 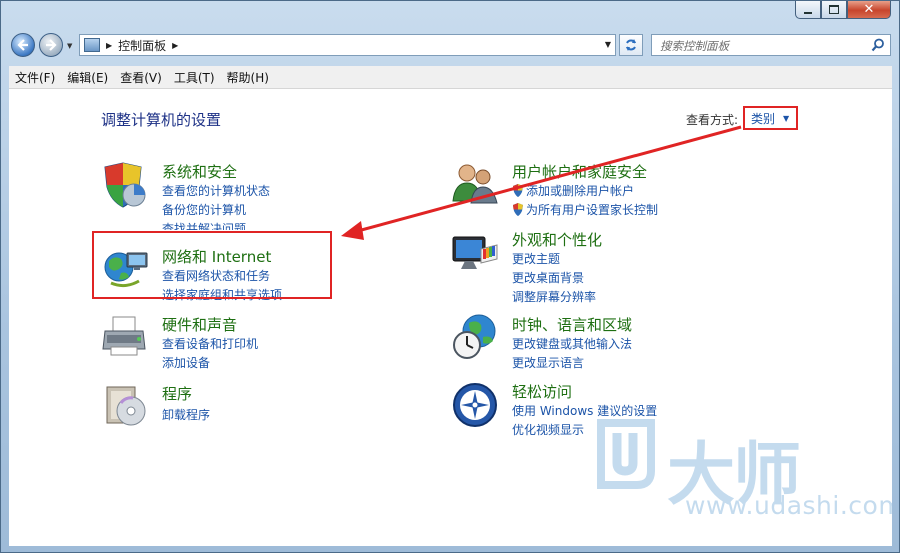 I want to click on link-devices-printers: 查看设备和打印机, so click(x=210, y=343).